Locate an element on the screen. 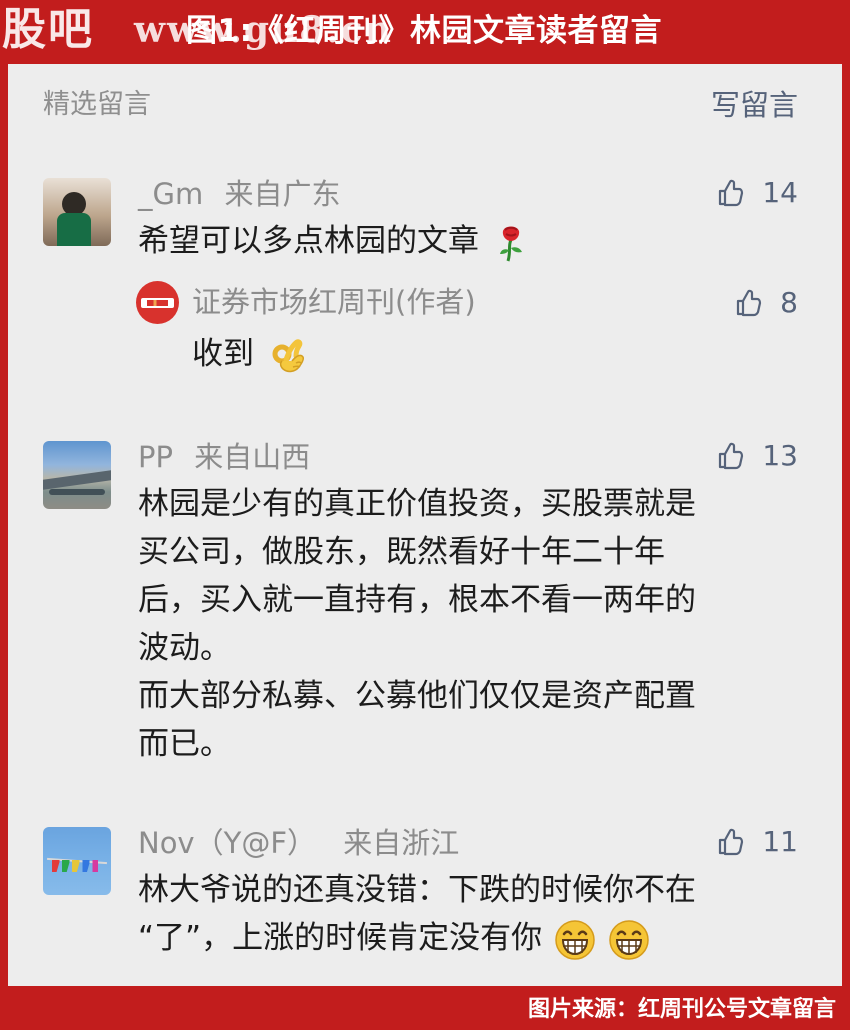 The image size is (850, 1030). comment-line: 希望可以多点林园的文章 is located at coordinates (332, 241).